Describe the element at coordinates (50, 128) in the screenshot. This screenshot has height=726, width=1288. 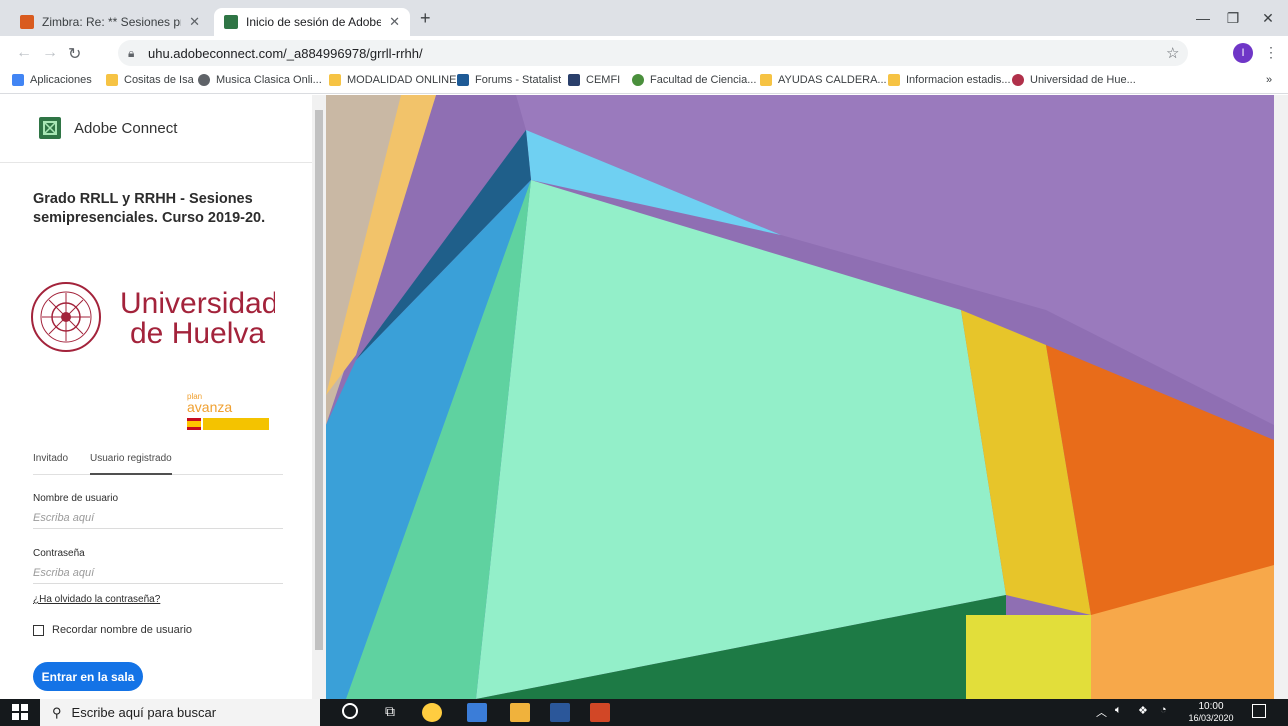
I see `adobe-connect-logo-icon` at that location.